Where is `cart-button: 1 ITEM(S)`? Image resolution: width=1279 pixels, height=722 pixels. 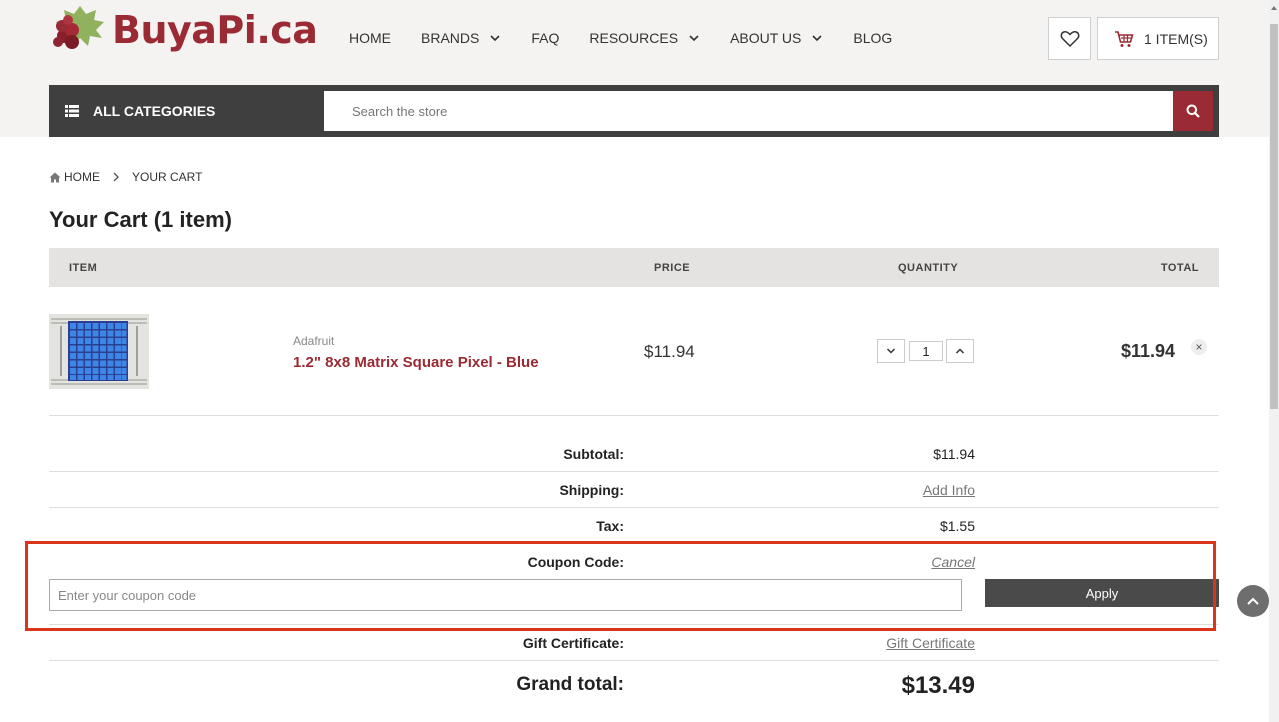
cart-button: 1 ITEM(S) is located at coordinates (1158, 38).